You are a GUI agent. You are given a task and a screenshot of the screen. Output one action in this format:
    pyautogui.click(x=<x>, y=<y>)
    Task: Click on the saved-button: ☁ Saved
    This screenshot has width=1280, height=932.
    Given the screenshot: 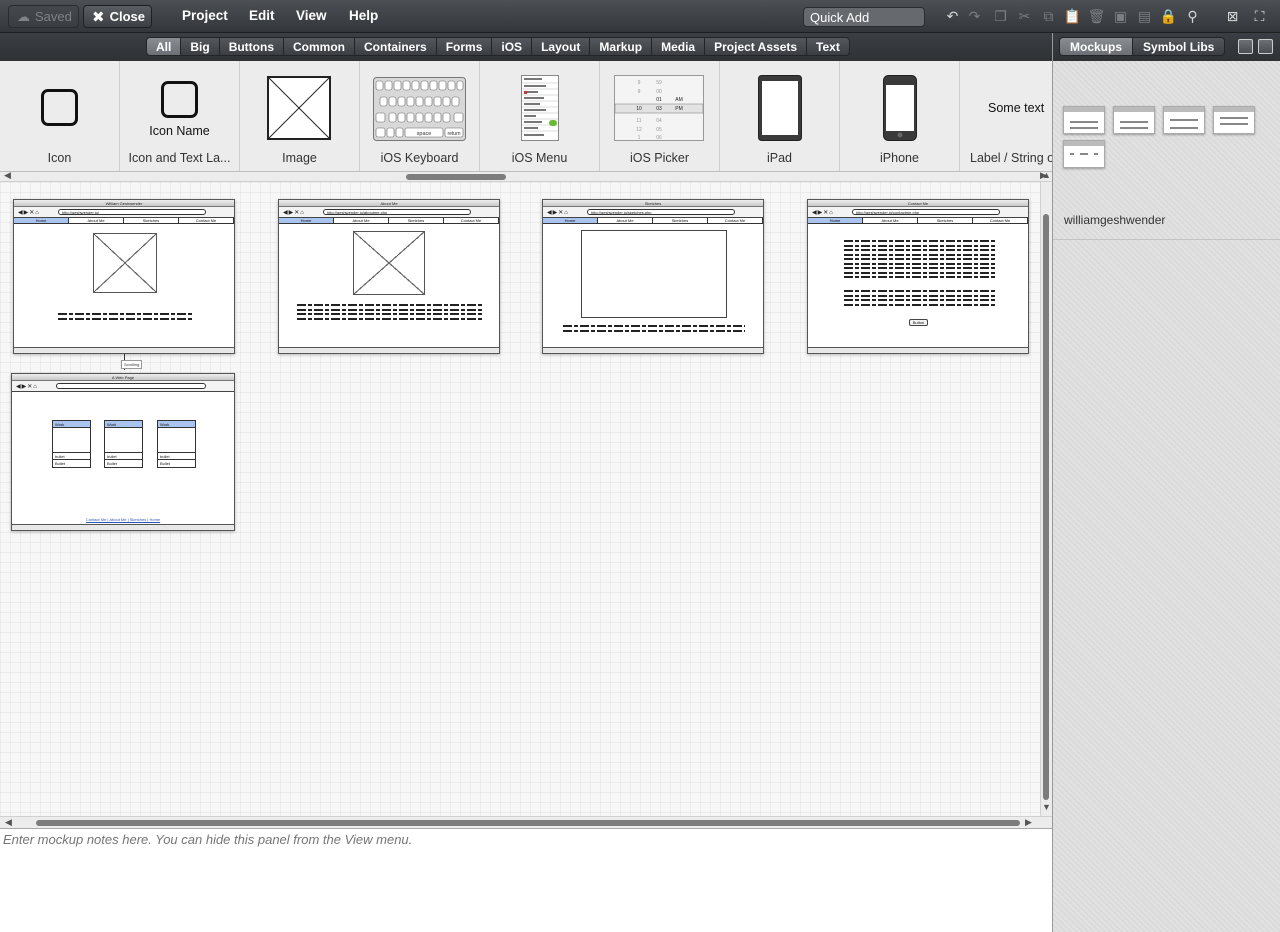 What is the action you would take?
    pyautogui.click(x=43, y=16)
    